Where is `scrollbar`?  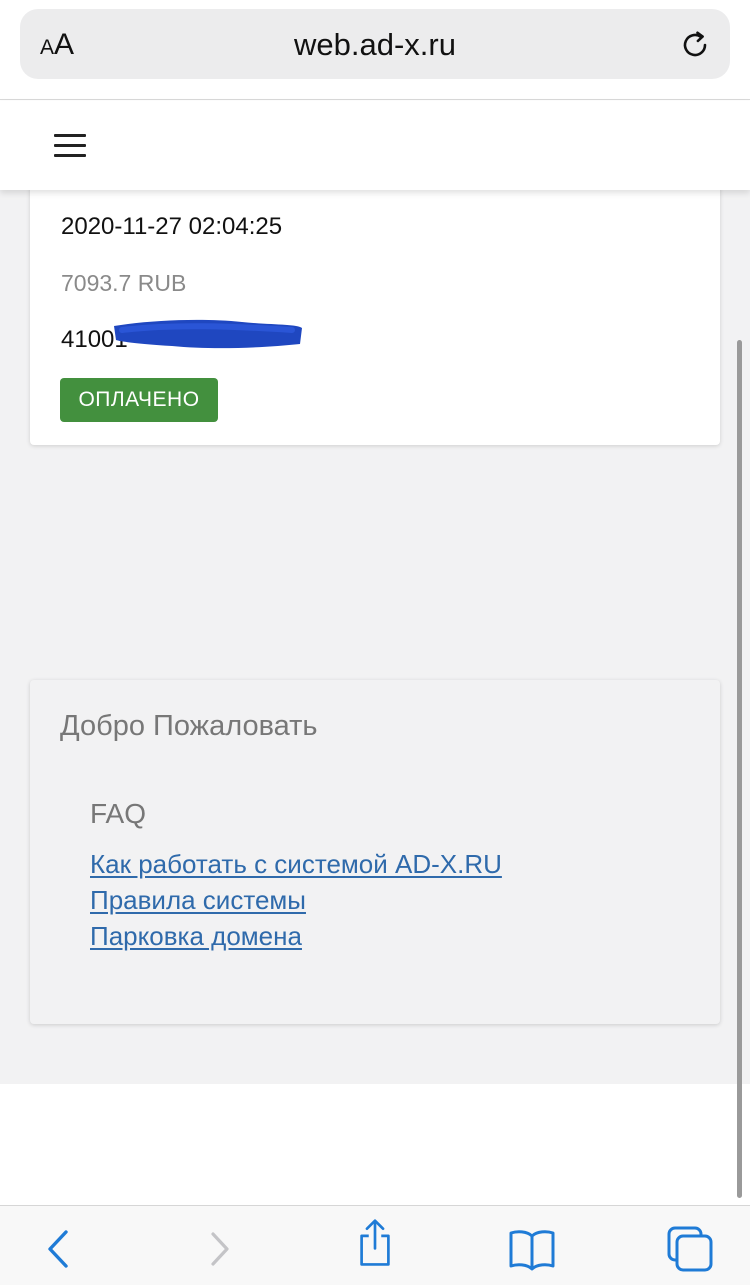
scrollbar is located at coordinates (739, 769).